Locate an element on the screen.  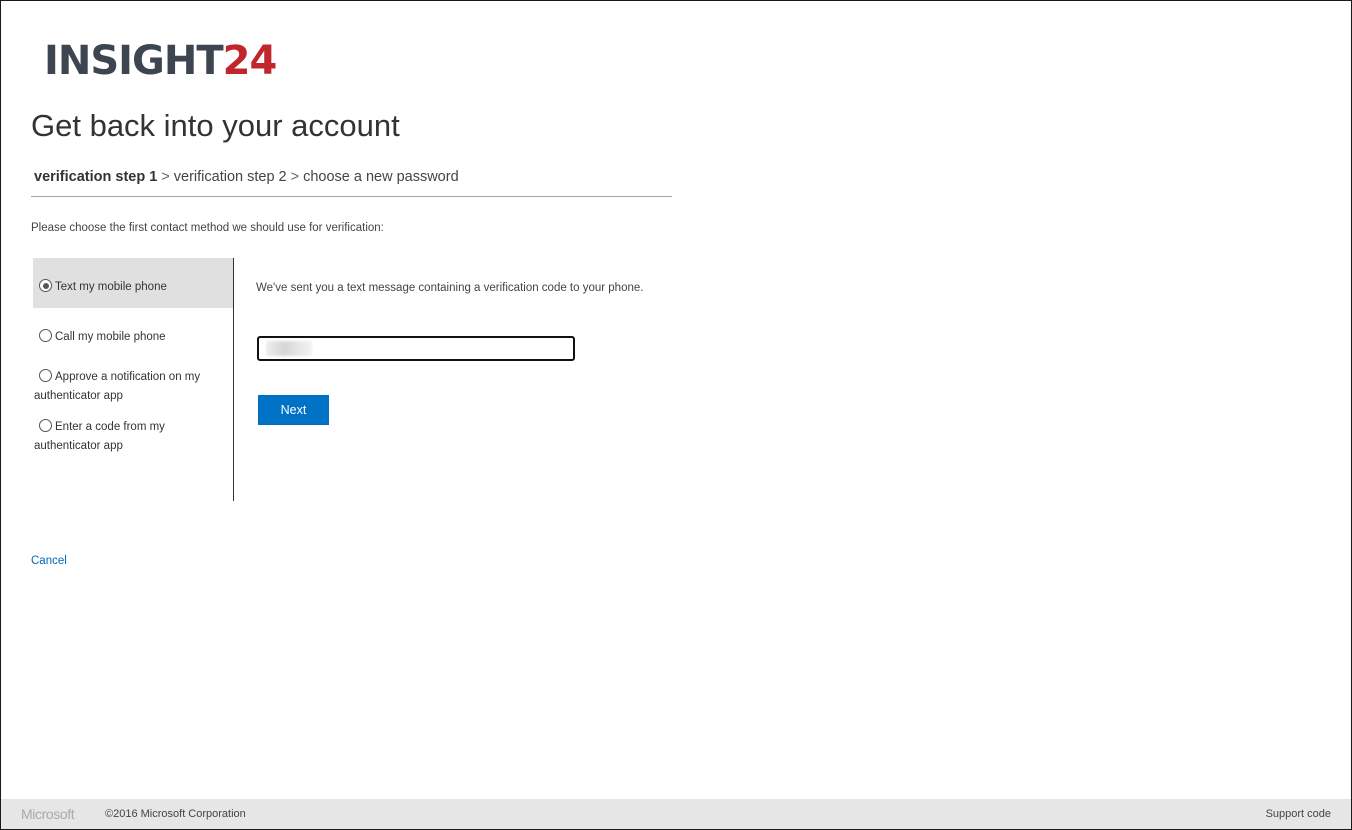
insight24-logo: INSIGHT24 is located at coordinates (161, 61).